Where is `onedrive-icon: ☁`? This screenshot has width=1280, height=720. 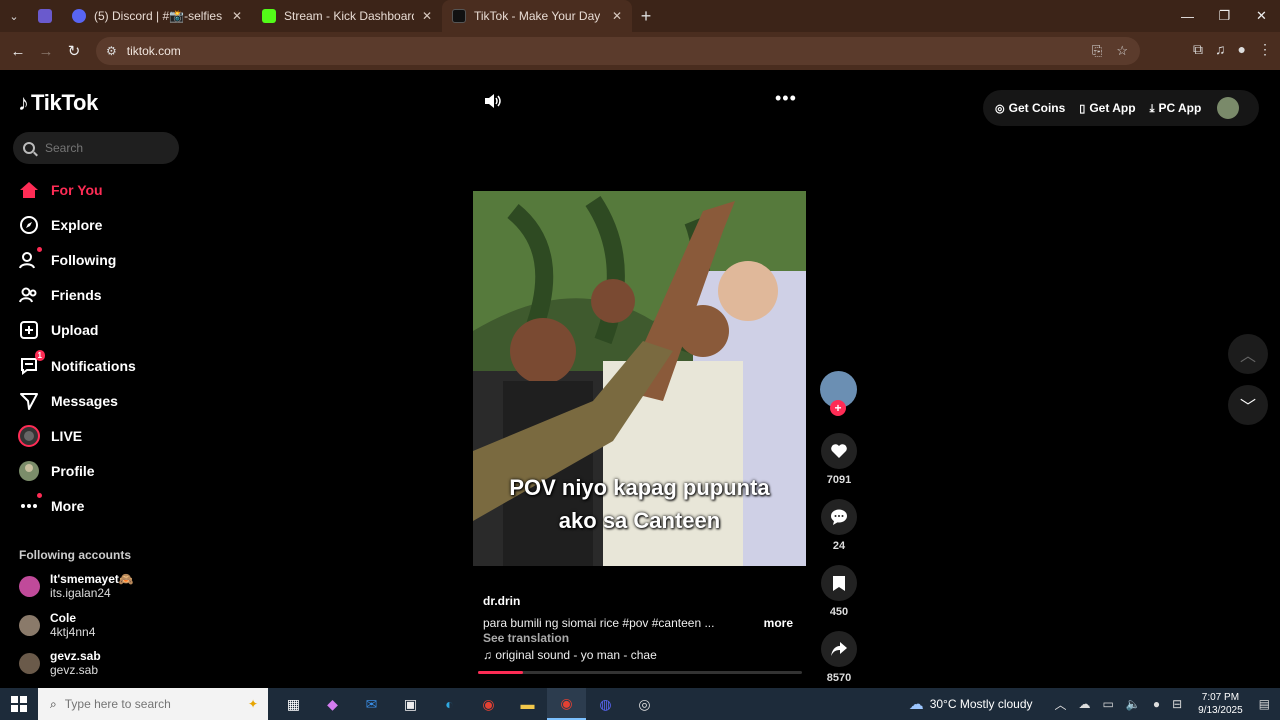
onedrive-icon: ☁ is located at coordinates (1085, 704).